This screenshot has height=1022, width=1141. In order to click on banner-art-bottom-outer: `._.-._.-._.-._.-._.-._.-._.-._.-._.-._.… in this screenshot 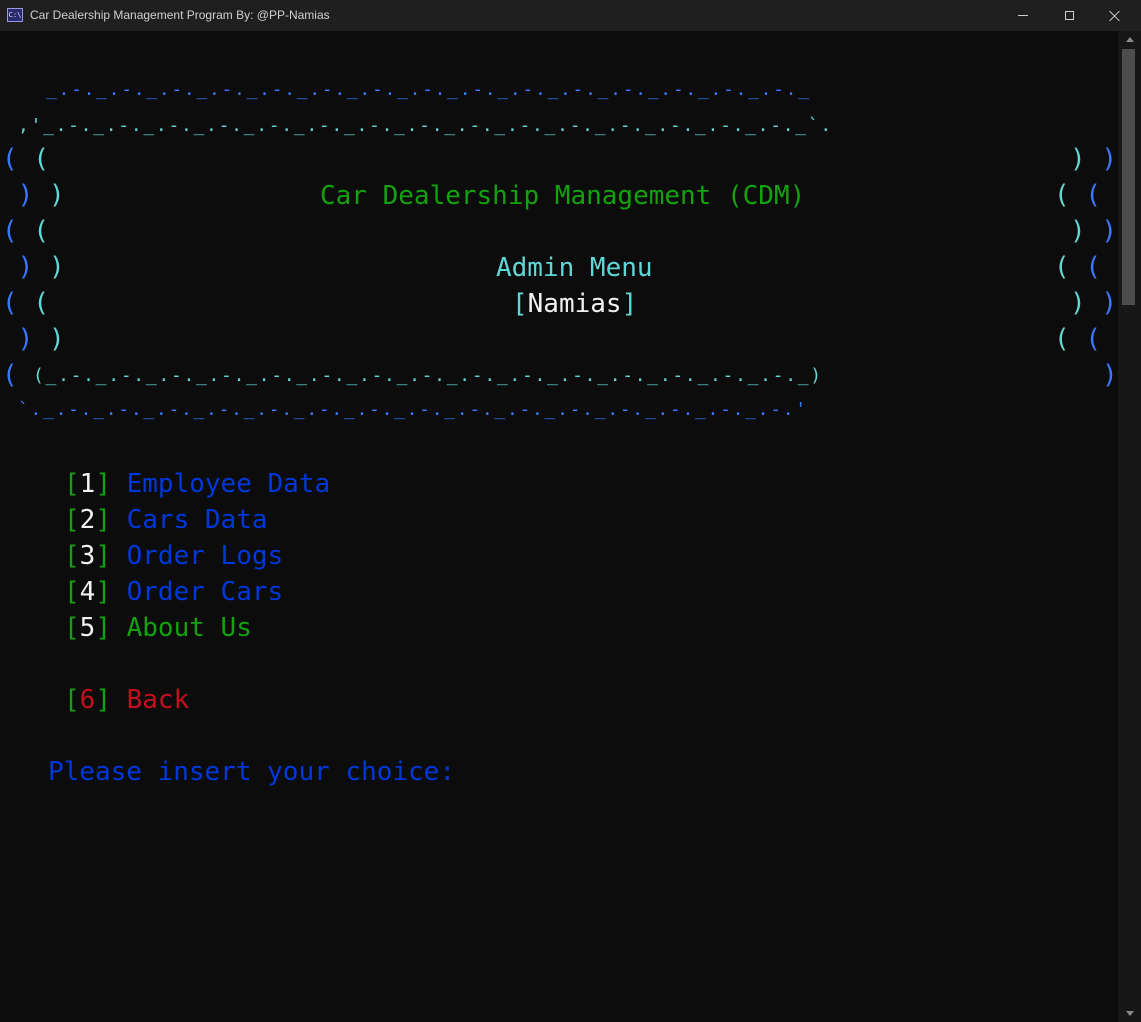, I will do `click(413, 409)`.